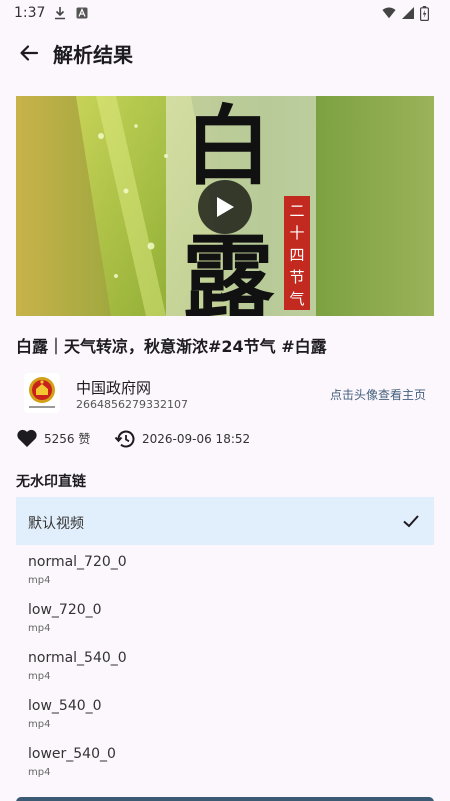  Describe the element at coordinates (225, 569) in the screenshot. I see `link-item: normal_720_0 mp4` at that location.